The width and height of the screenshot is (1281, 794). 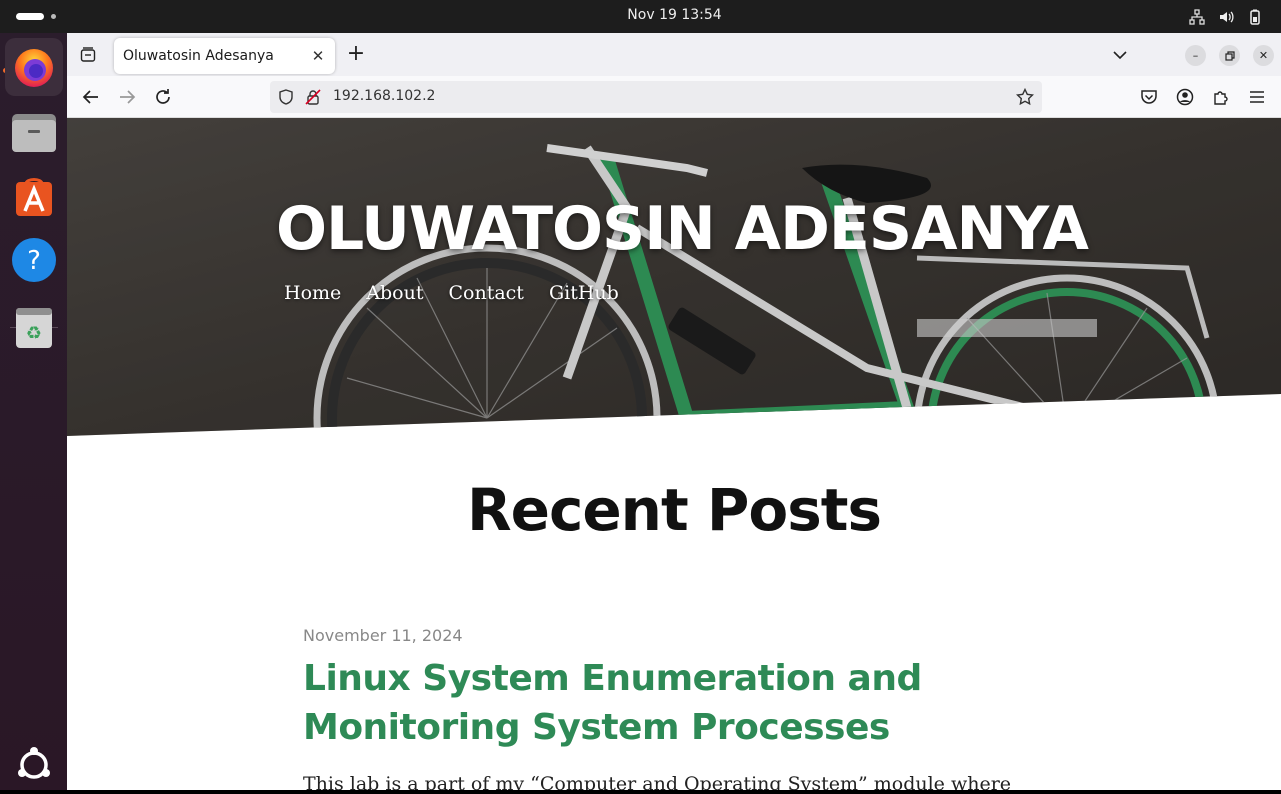 I want to click on navigation-toolbar: 192.168.102.2, so click(x=674, y=97).